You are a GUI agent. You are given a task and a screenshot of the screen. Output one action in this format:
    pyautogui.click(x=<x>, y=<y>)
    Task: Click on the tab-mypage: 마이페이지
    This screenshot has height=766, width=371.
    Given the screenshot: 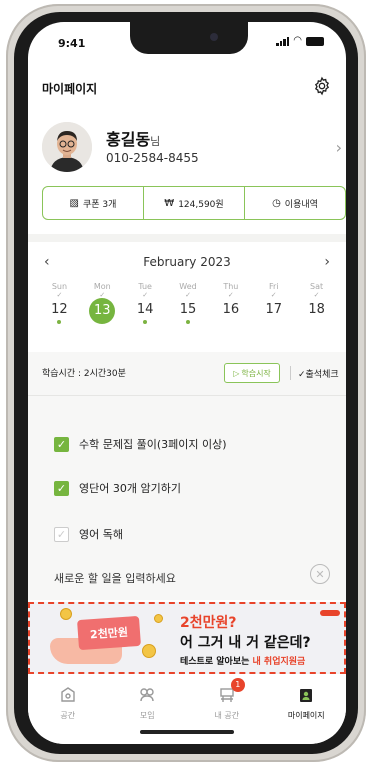 What is the action you would take?
    pyautogui.click(x=307, y=709)
    